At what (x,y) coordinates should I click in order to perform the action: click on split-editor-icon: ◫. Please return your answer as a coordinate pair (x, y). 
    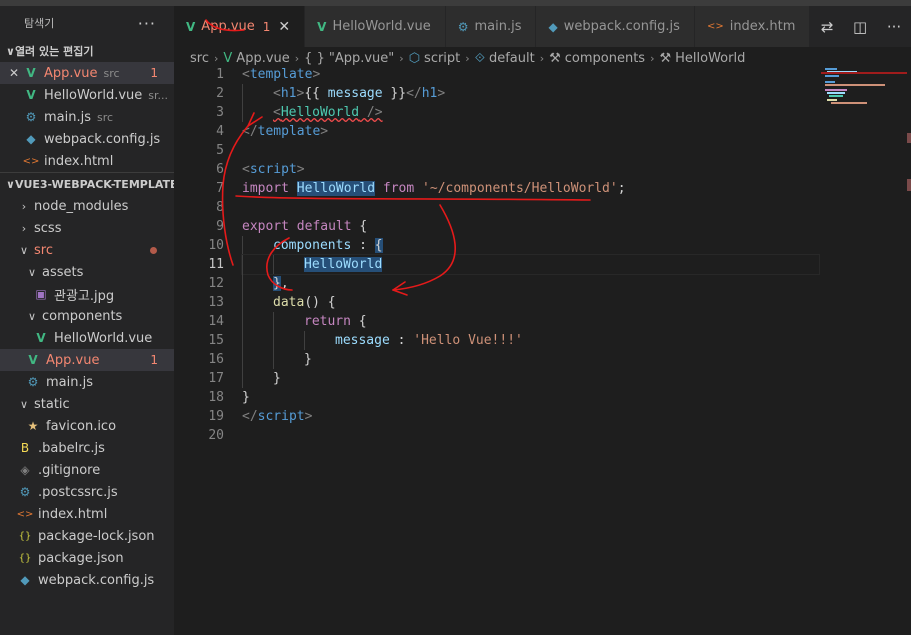
    Looking at the image, I should click on (860, 27).